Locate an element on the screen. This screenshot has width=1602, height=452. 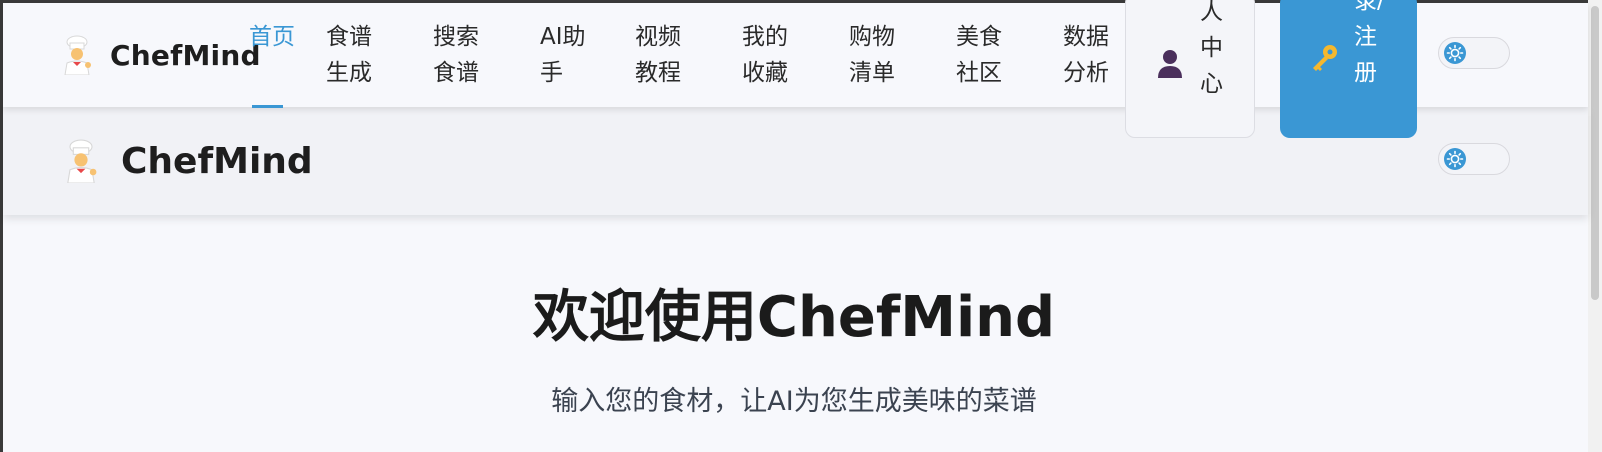
nav-item-food-community: 美食社区 is located at coordinates (981, 55).